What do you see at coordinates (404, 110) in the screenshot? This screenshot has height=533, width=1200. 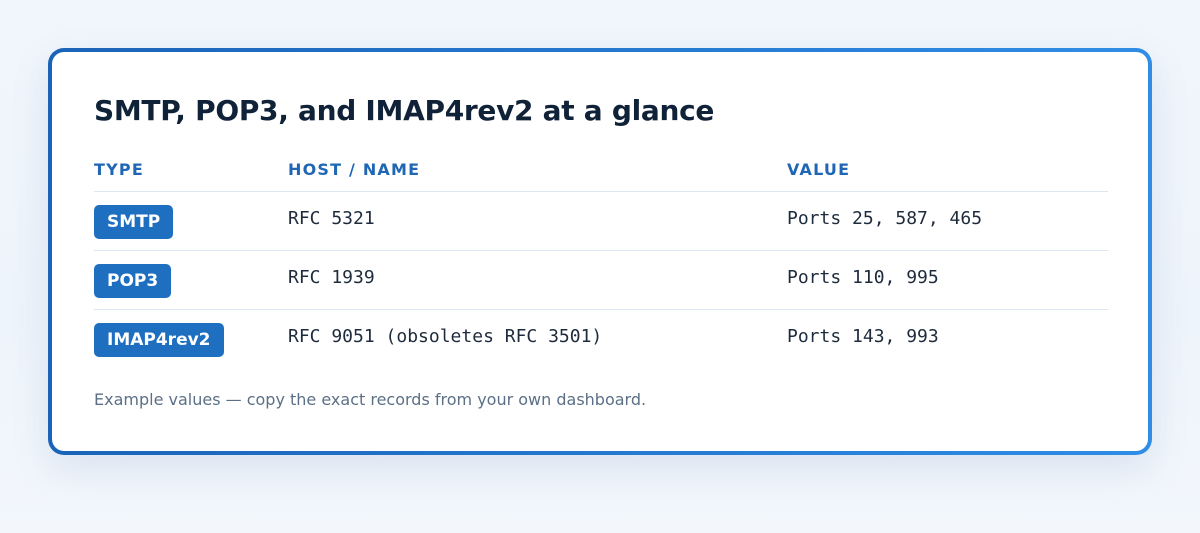 I see `card-title: SMTP, POP3, and IMAP4rev2 at a glance` at bounding box center [404, 110].